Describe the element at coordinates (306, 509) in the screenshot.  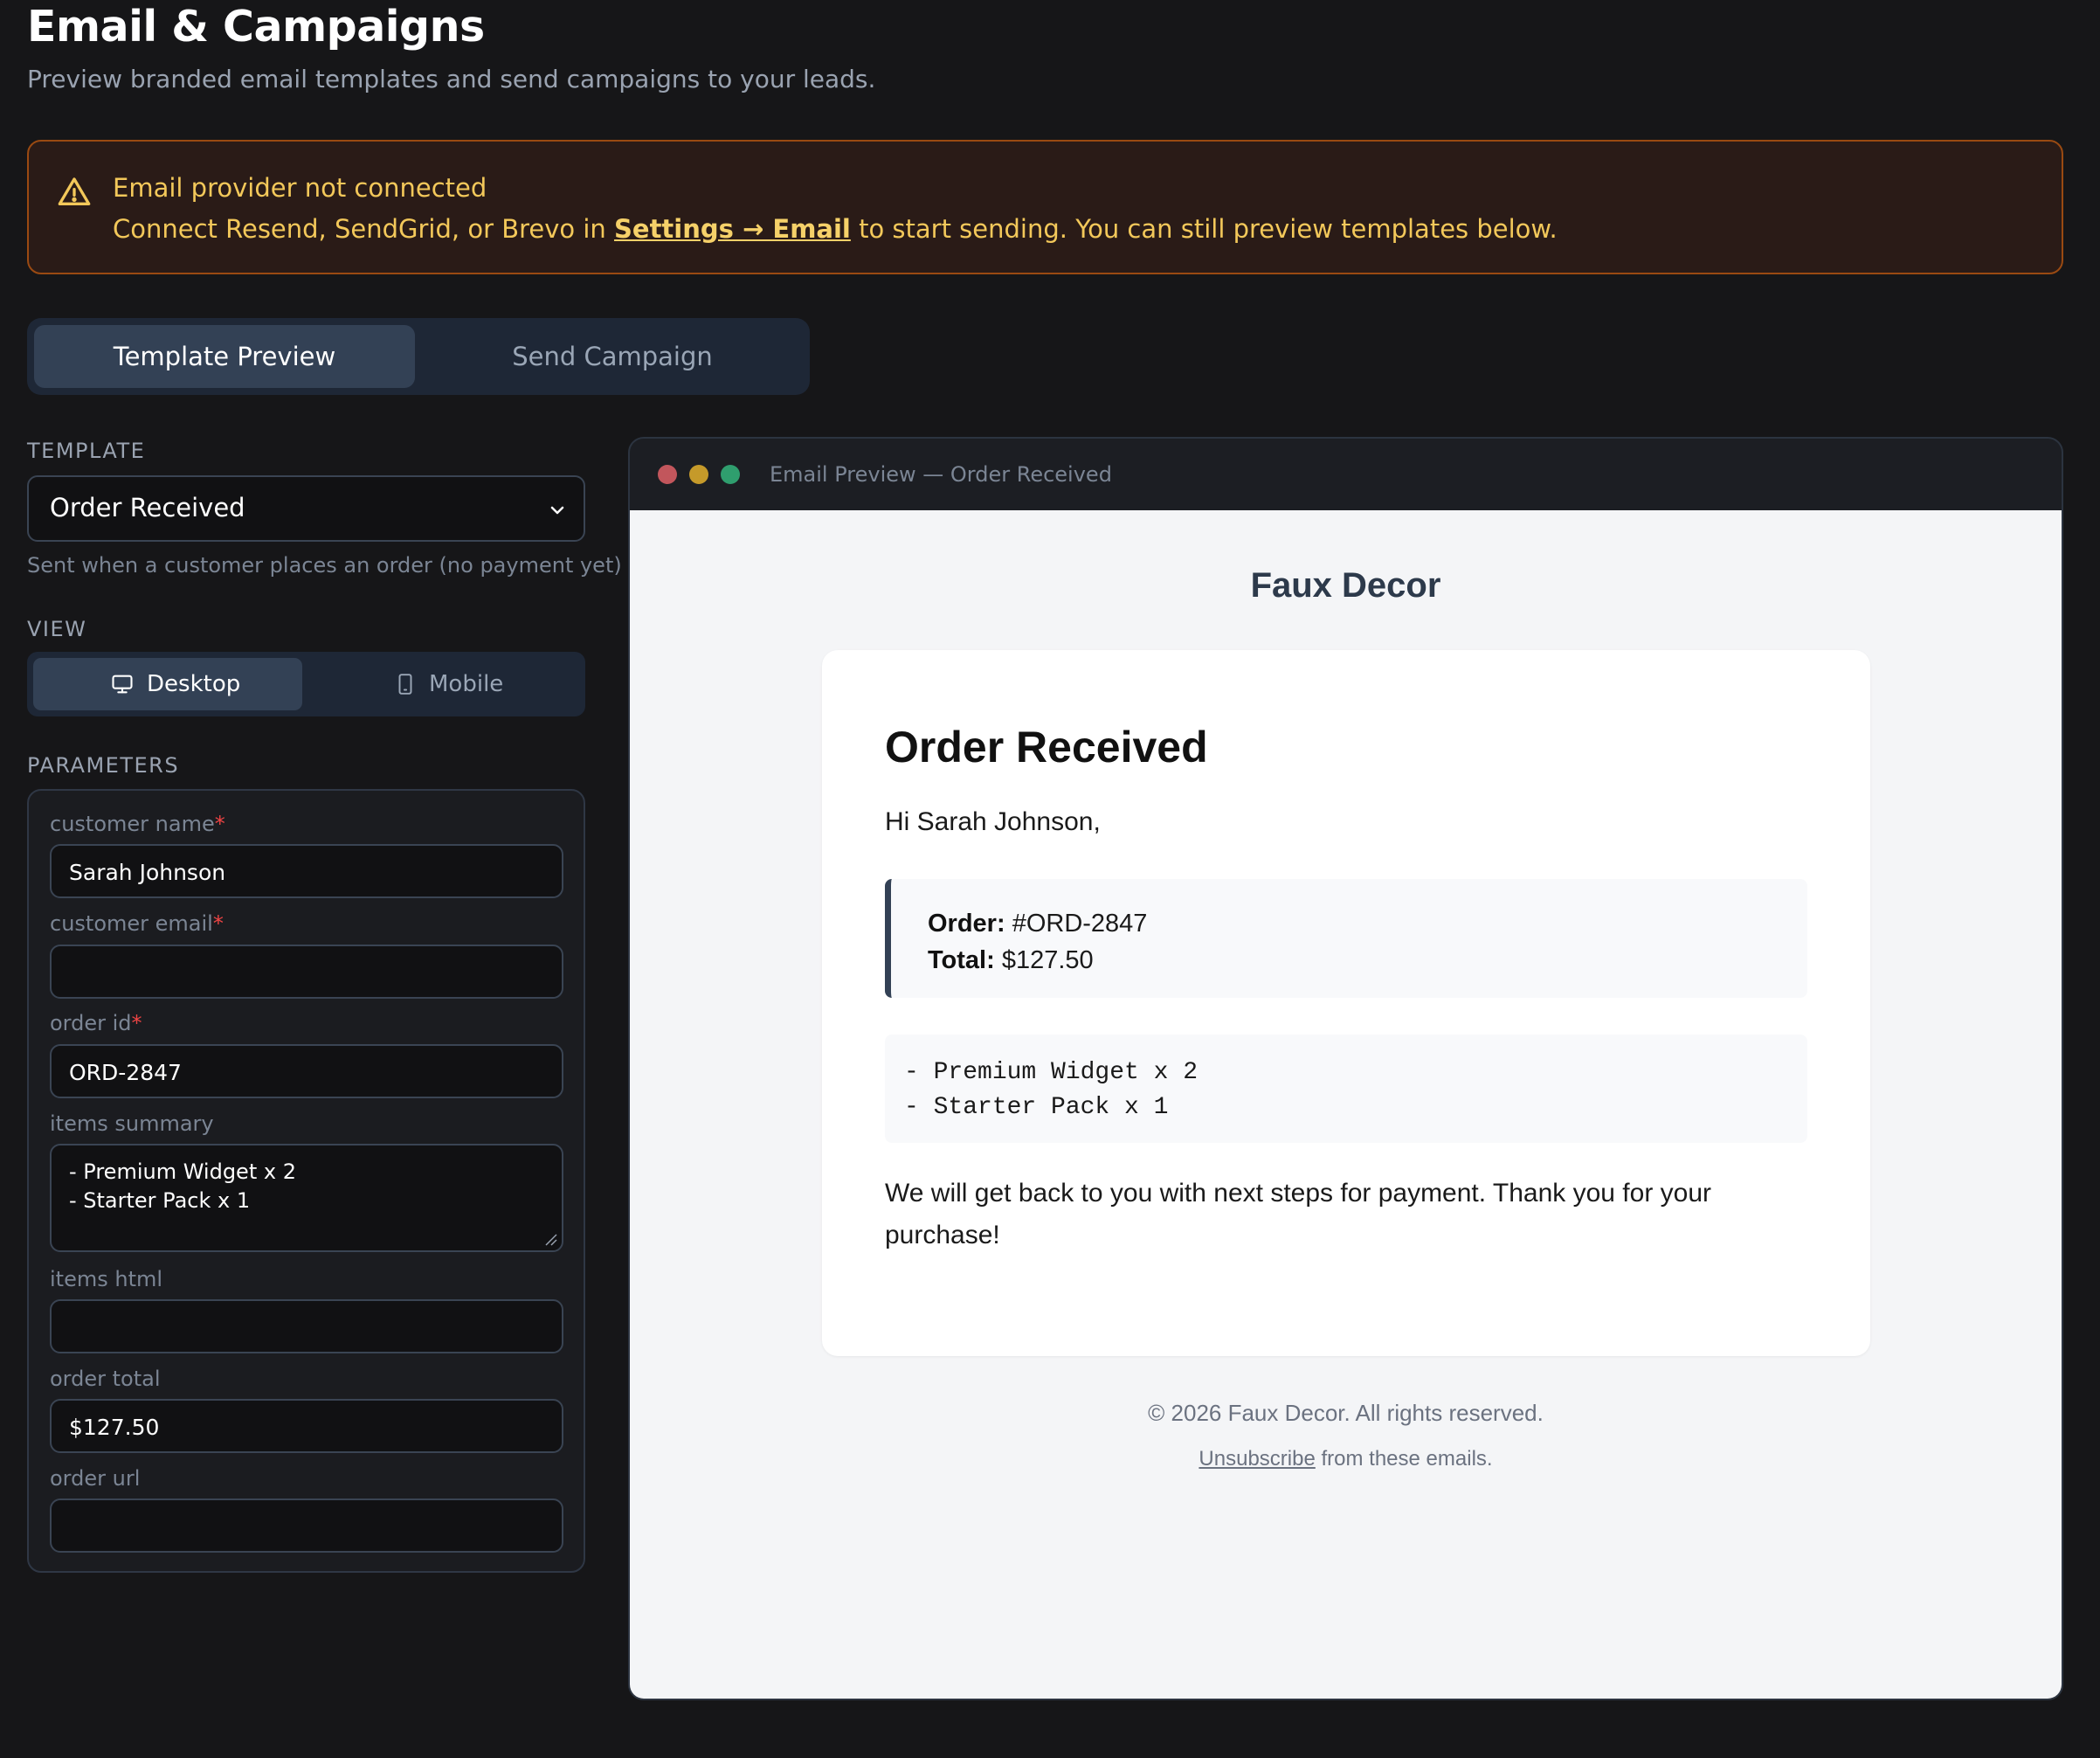
I see `template-select: Order Received` at that location.